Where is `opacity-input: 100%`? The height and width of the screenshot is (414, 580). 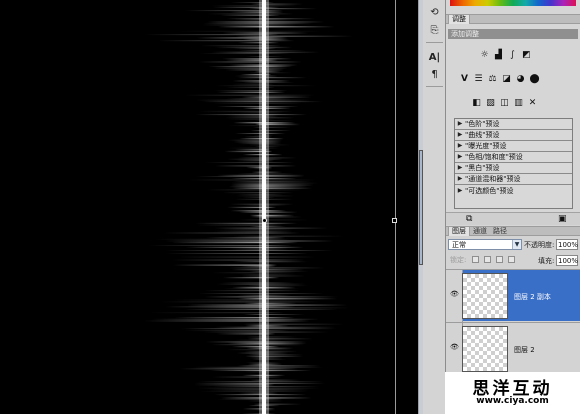
opacity-input: 100% is located at coordinates (567, 244).